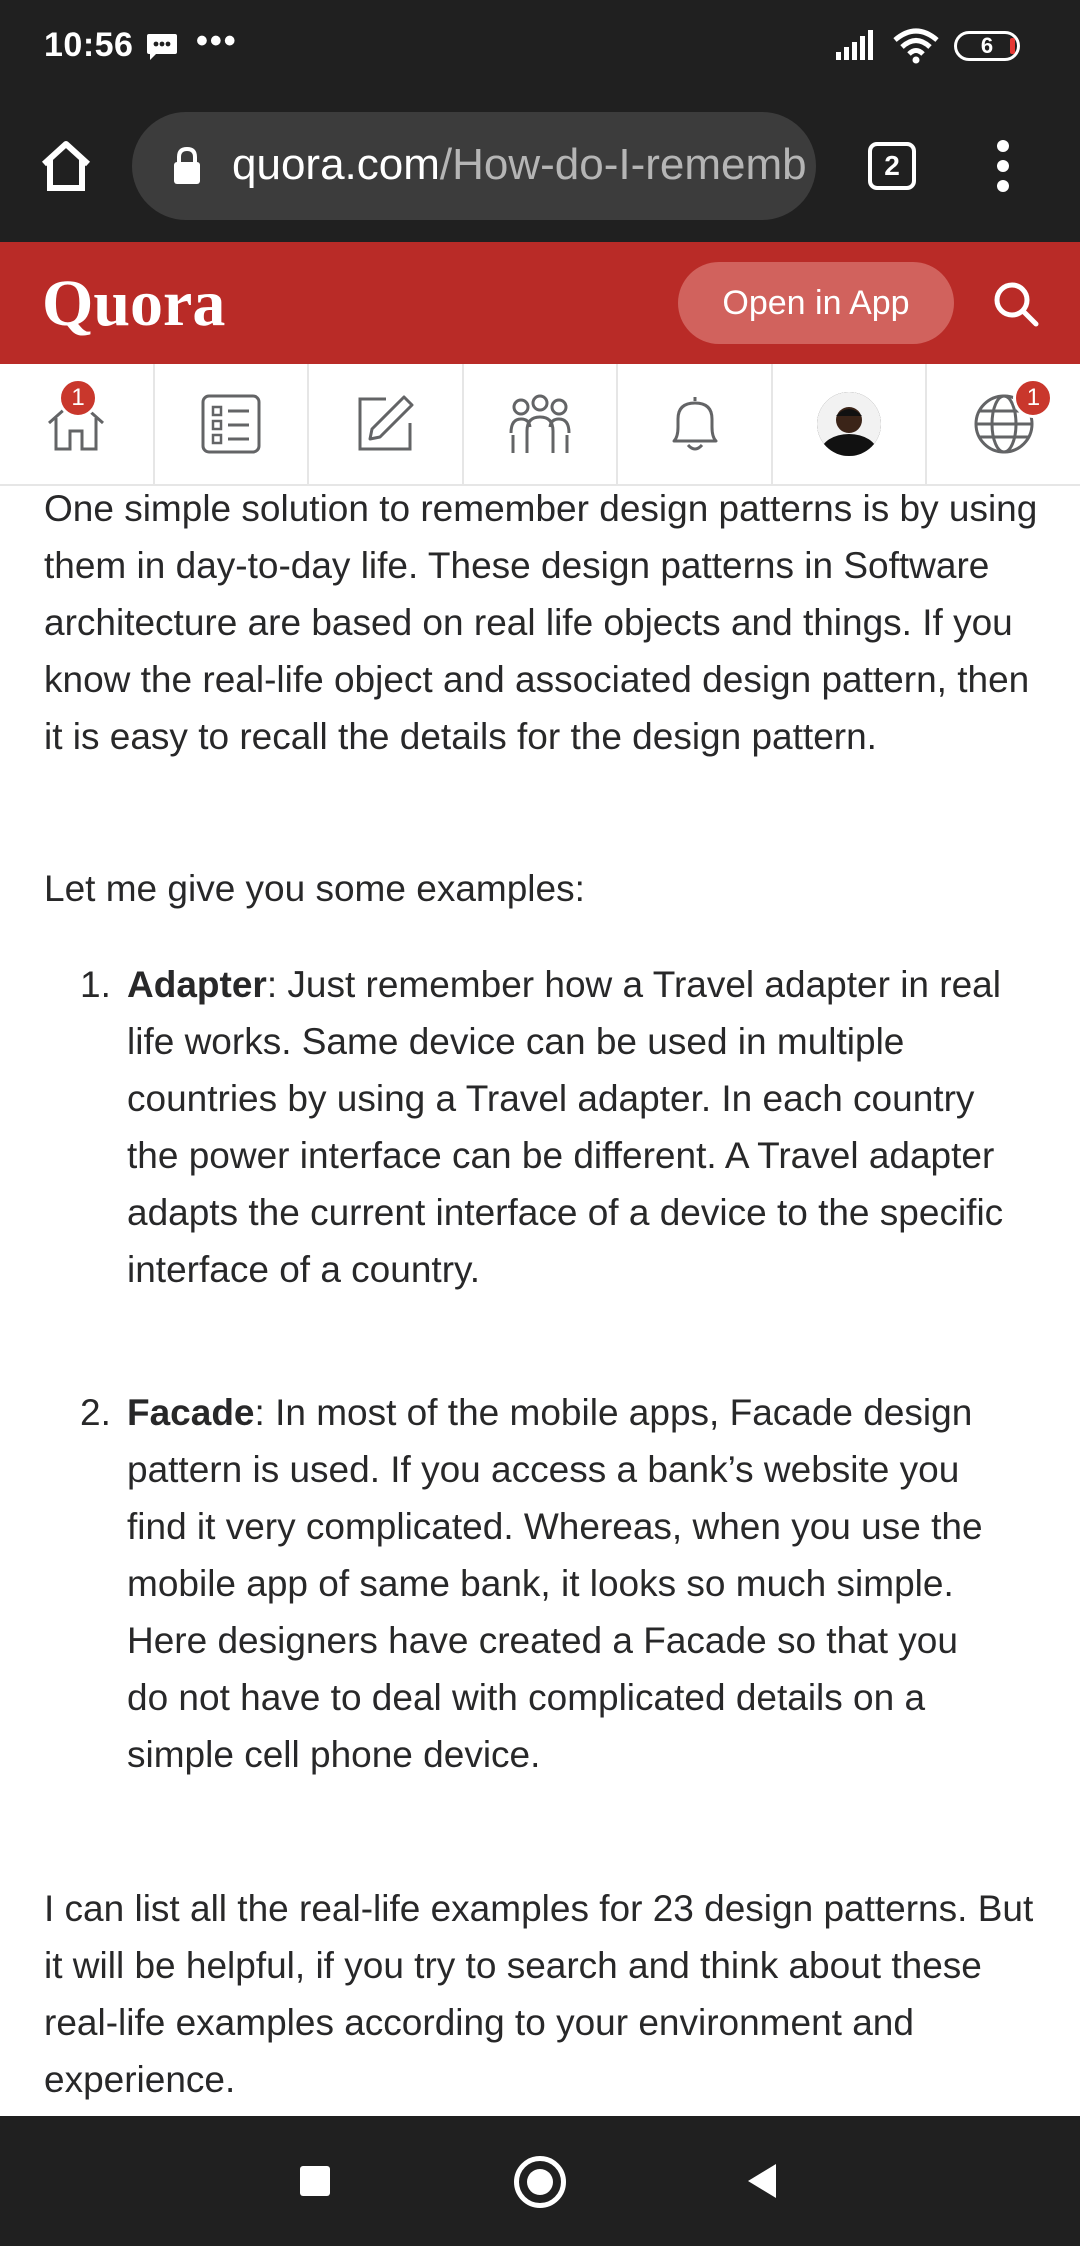  I want to click on nav-languages: 1, so click(1003, 424).